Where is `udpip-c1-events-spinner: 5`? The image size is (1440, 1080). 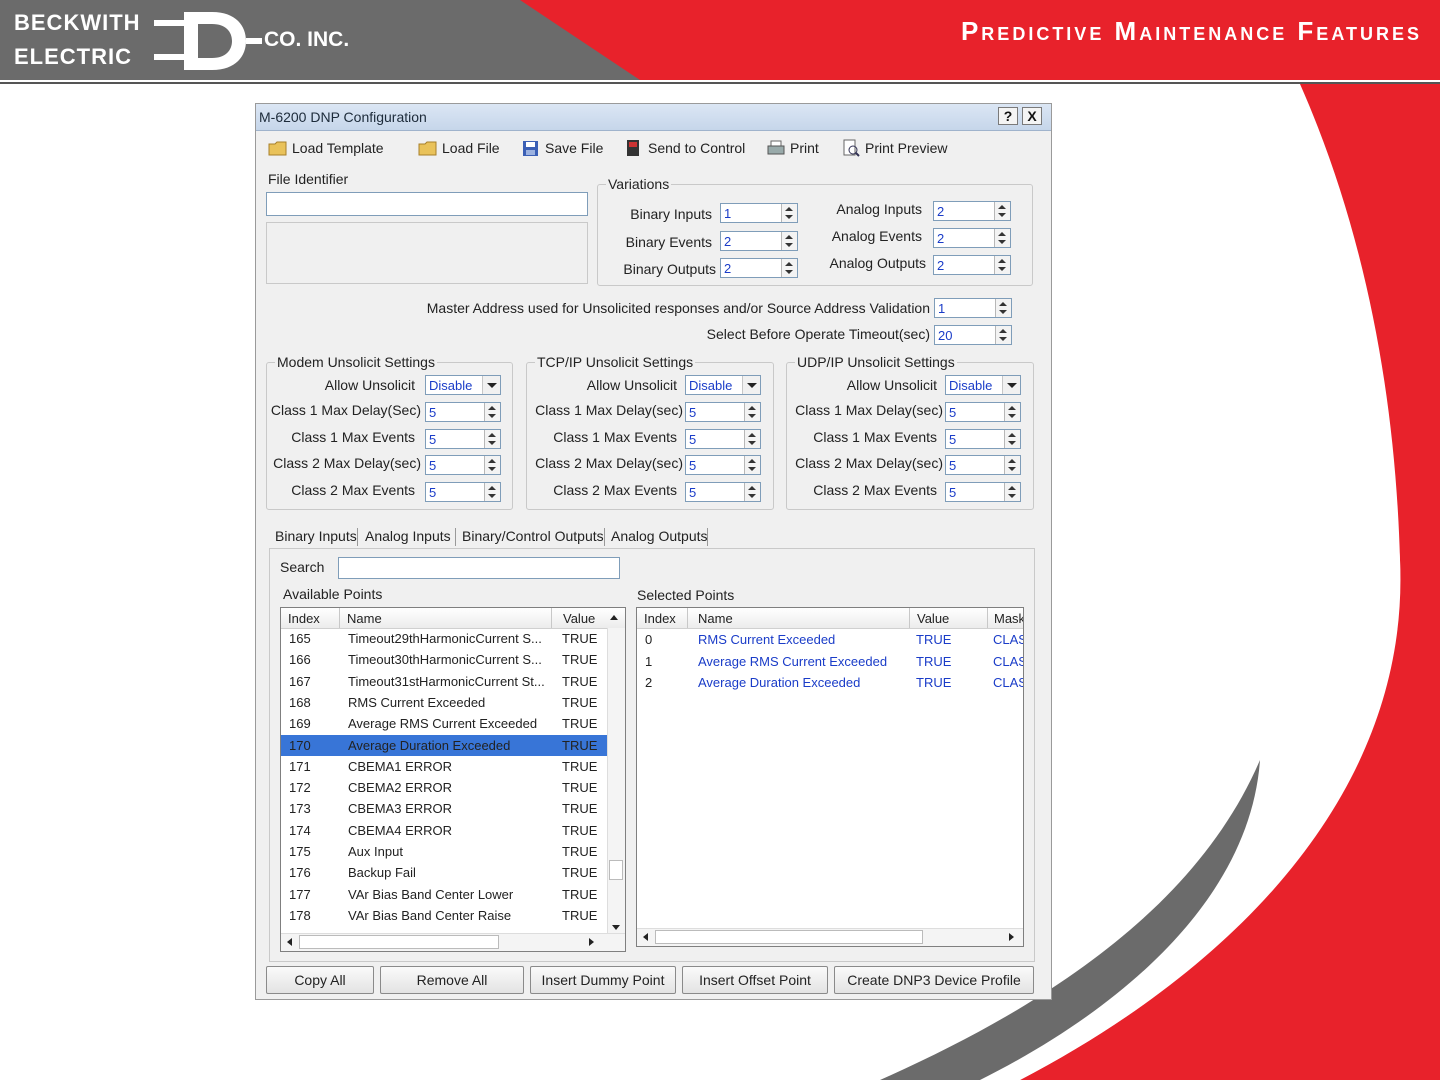 udpip-c1-events-spinner: 5 is located at coordinates (983, 439).